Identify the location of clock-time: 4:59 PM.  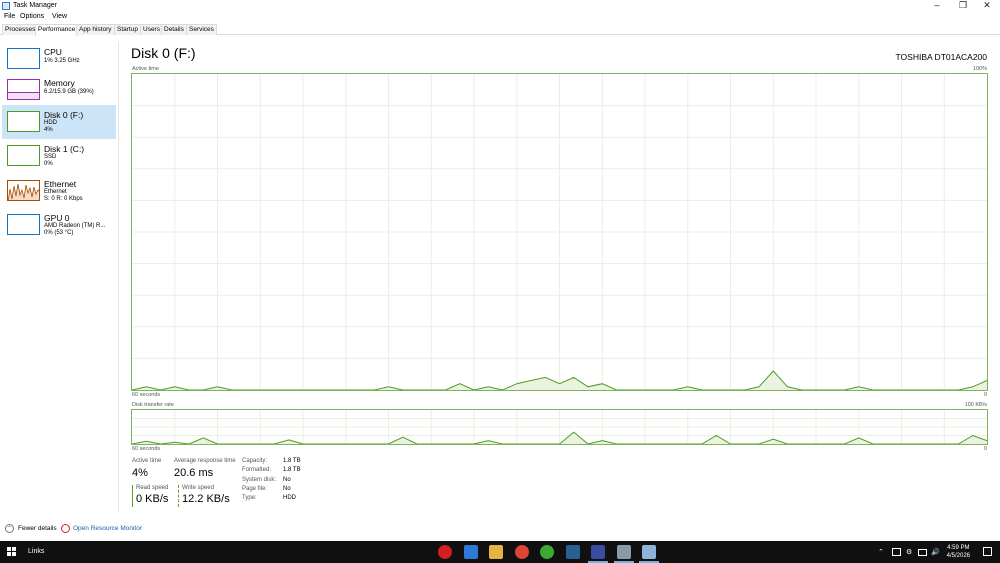
(958, 548).